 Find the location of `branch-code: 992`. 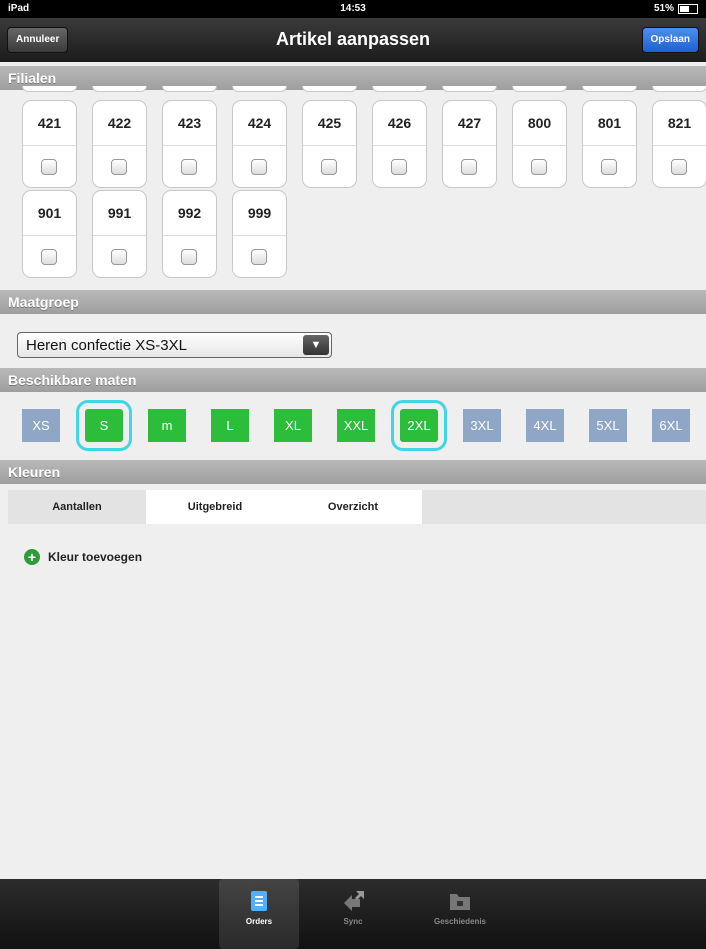

branch-code: 992 is located at coordinates (189, 213).